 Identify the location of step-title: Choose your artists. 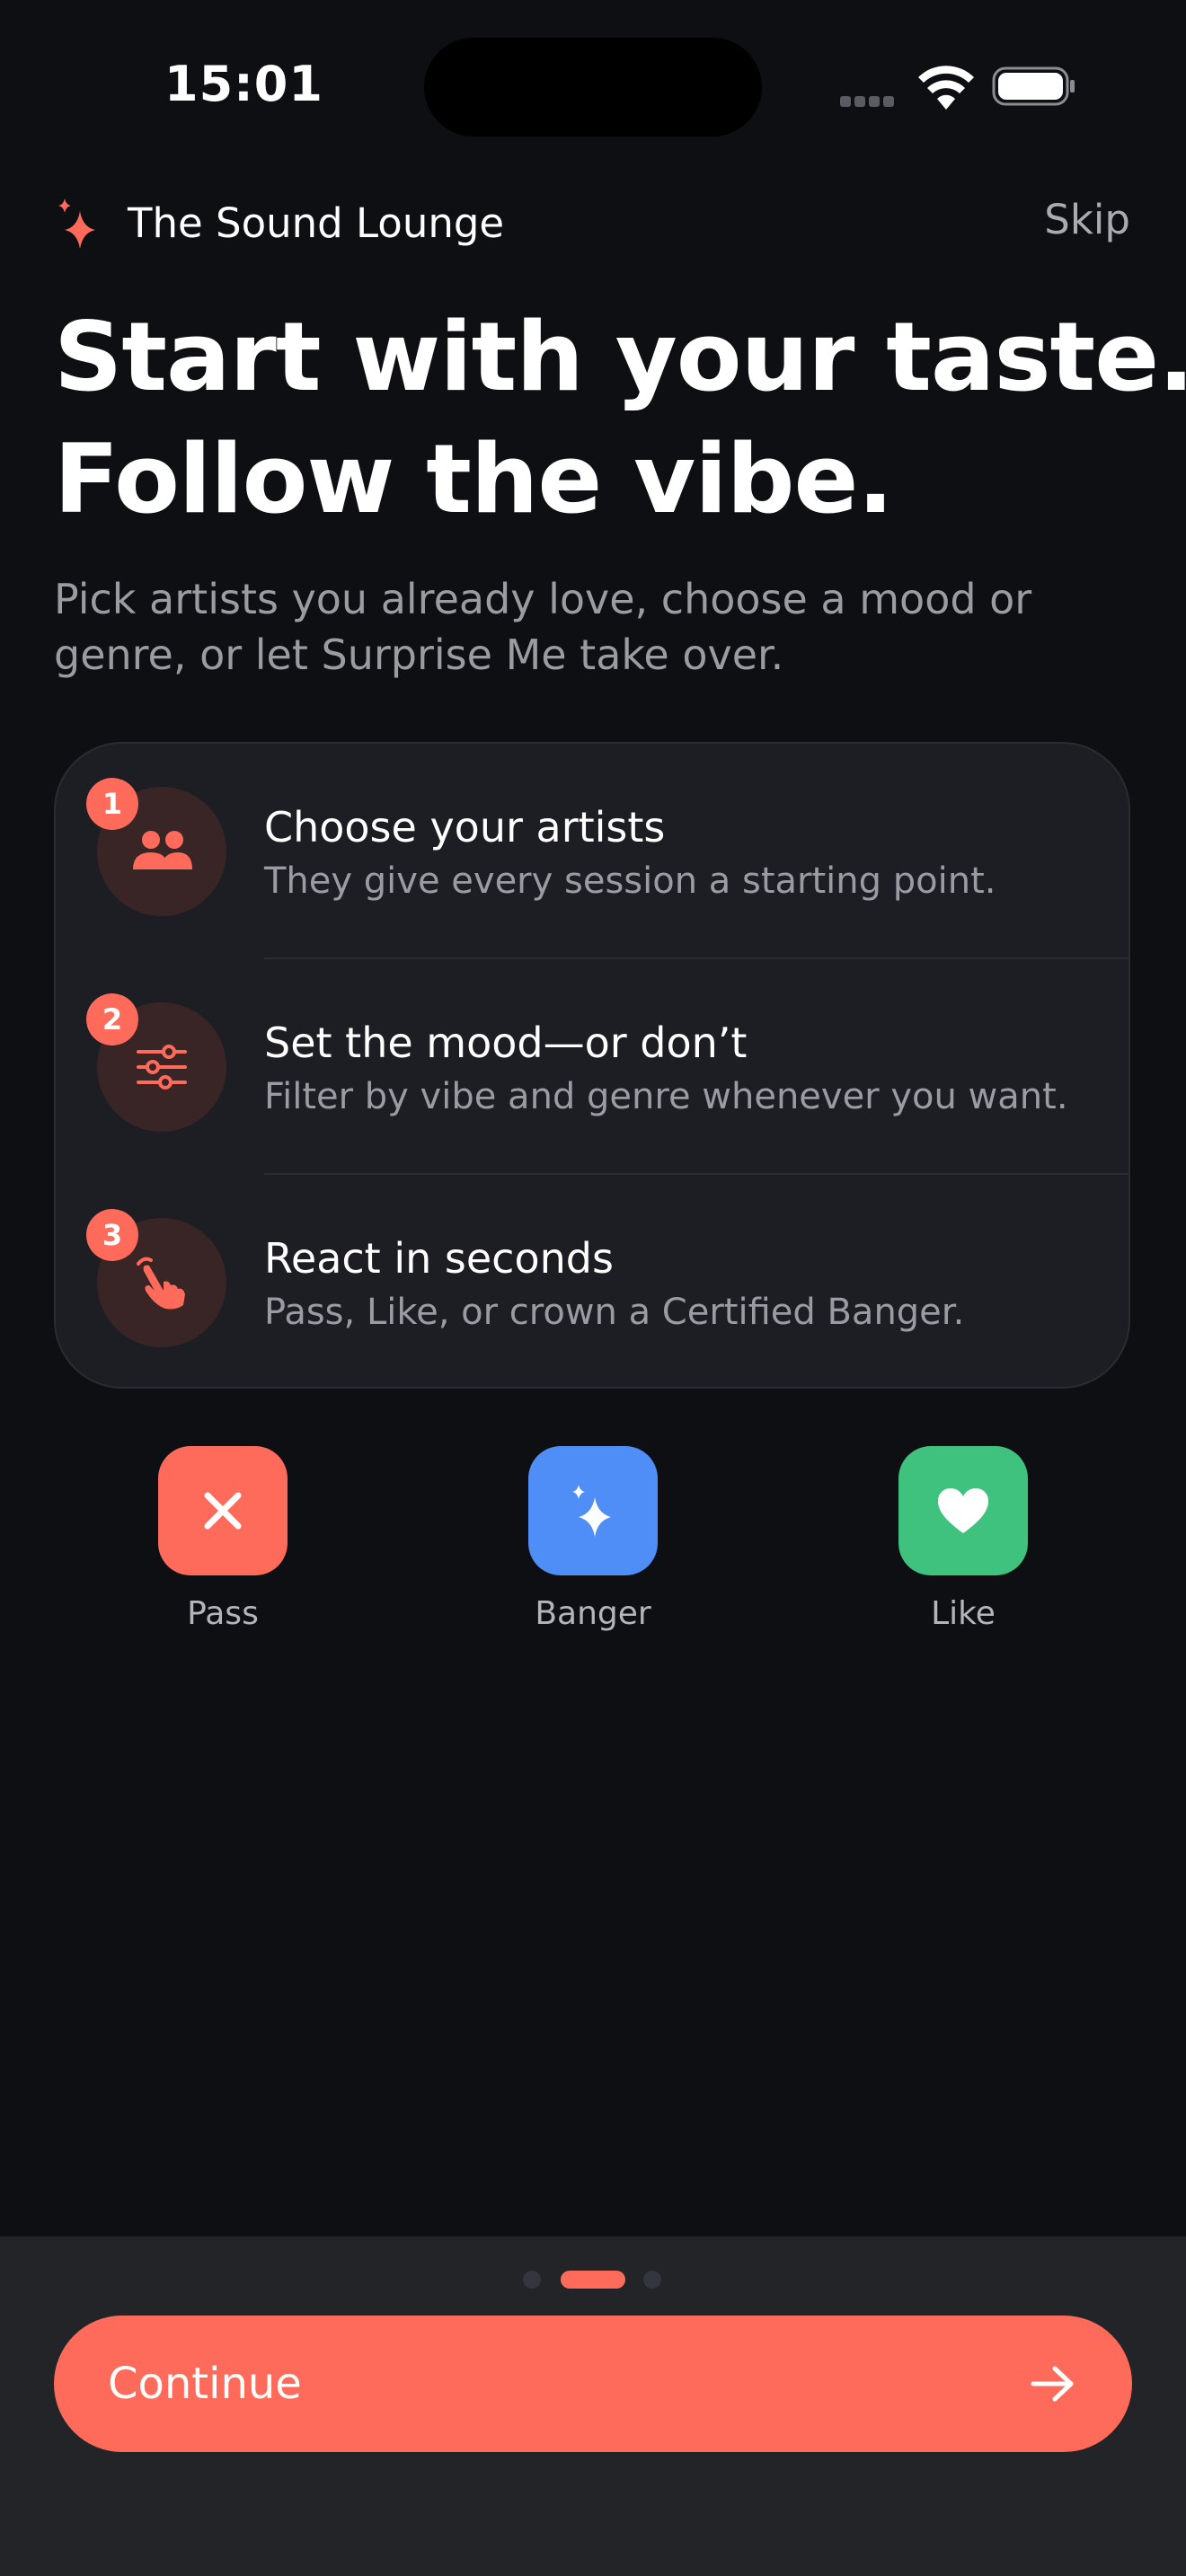
(465, 827).